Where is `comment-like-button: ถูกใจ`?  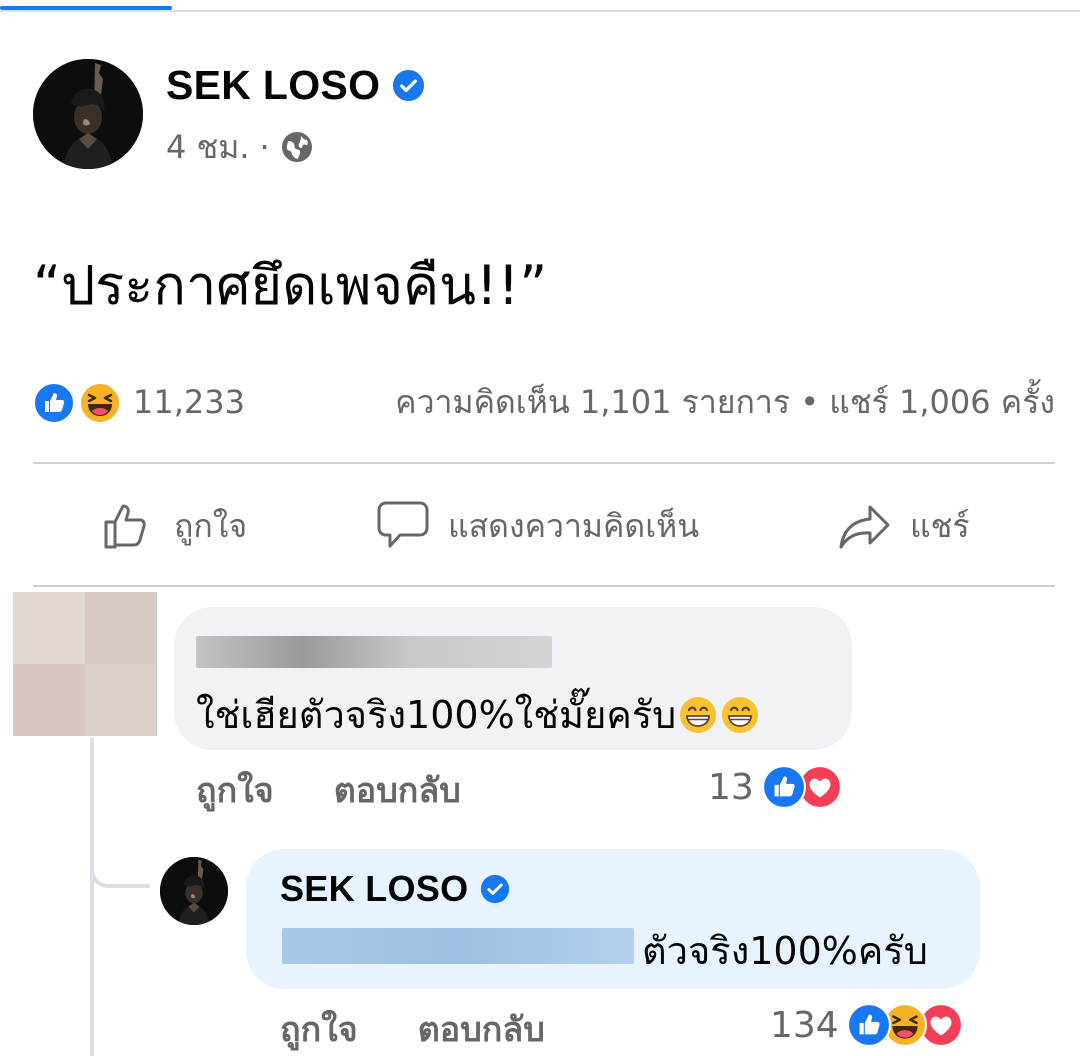 comment-like-button: ถูกใจ is located at coordinates (235, 790).